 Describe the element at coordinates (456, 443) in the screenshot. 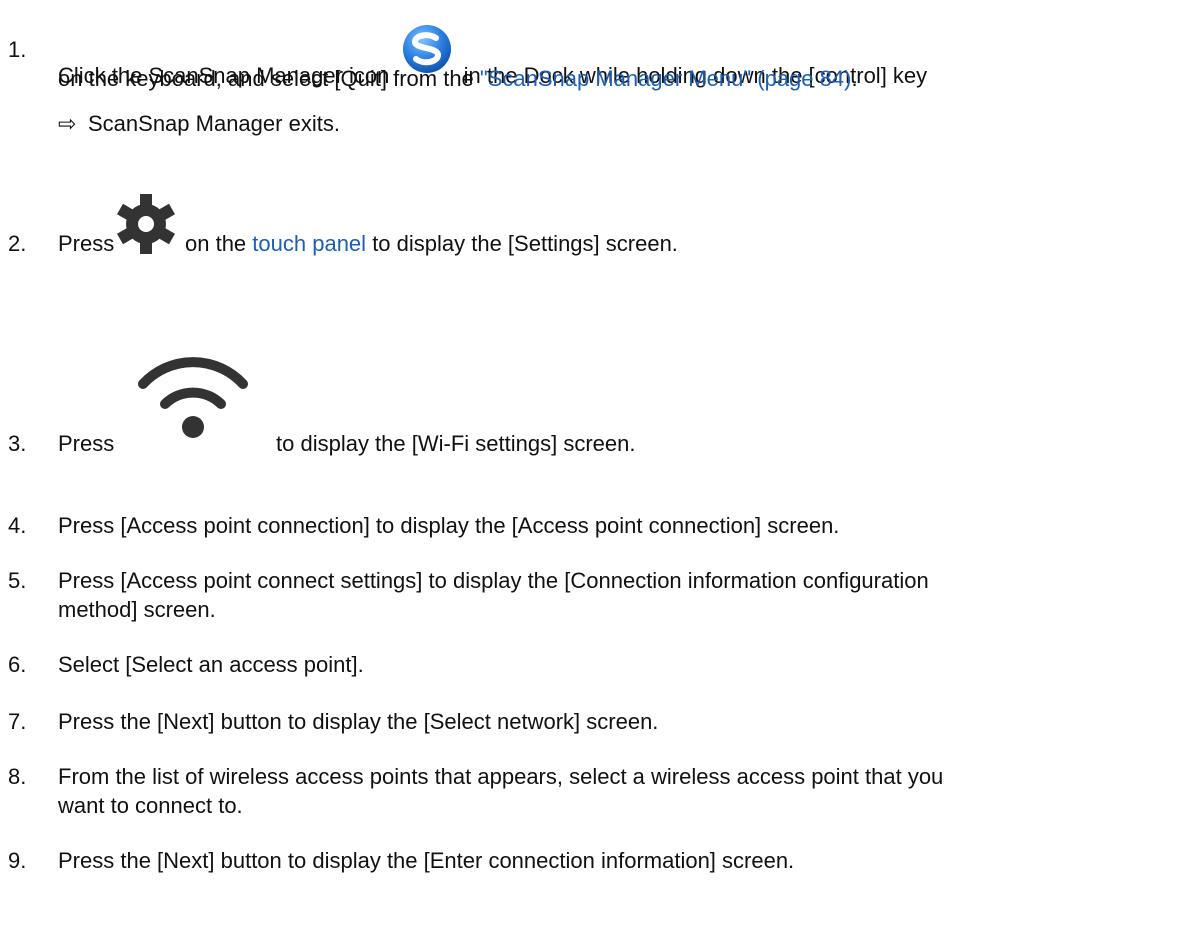

I see `step-text: to display the [Wi-Fi settings] screen.` at that location.